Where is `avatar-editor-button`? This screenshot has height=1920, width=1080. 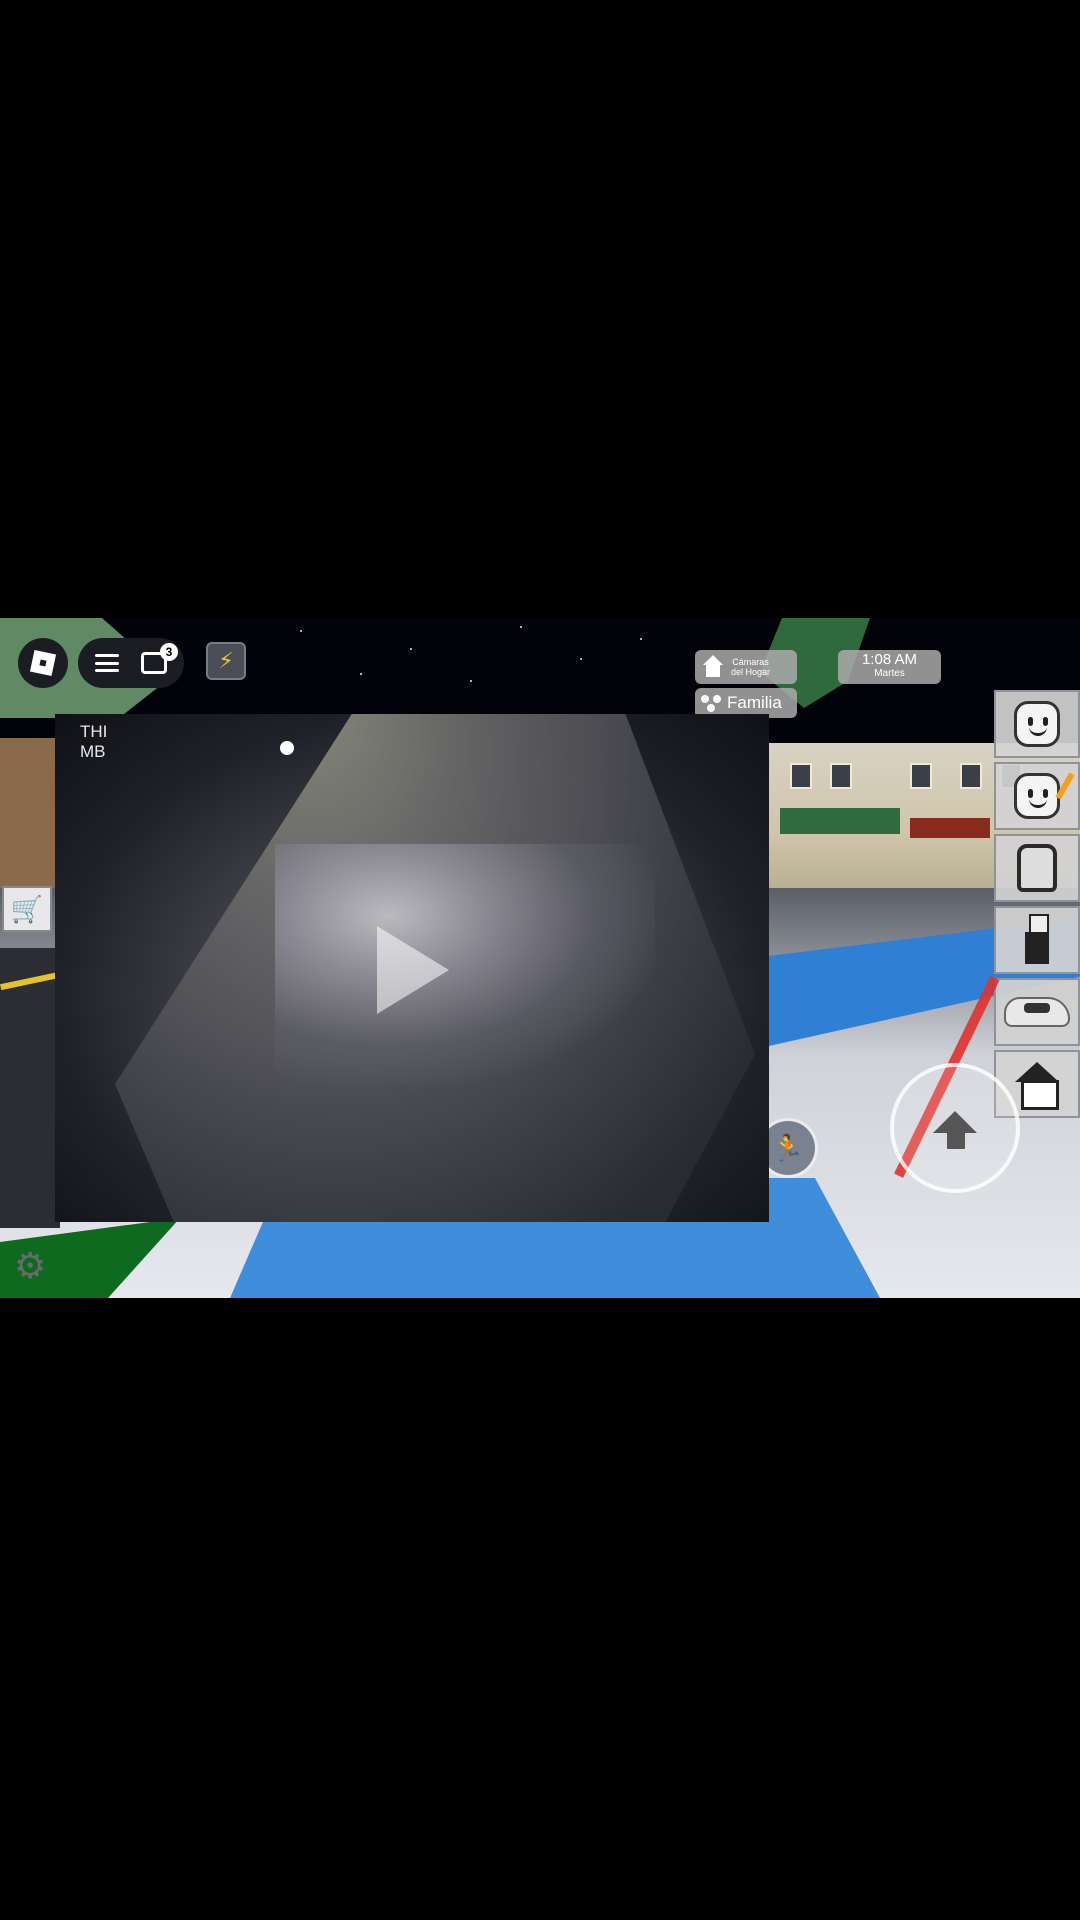 avatar-editor-button is located at coordinates (1037, 796).